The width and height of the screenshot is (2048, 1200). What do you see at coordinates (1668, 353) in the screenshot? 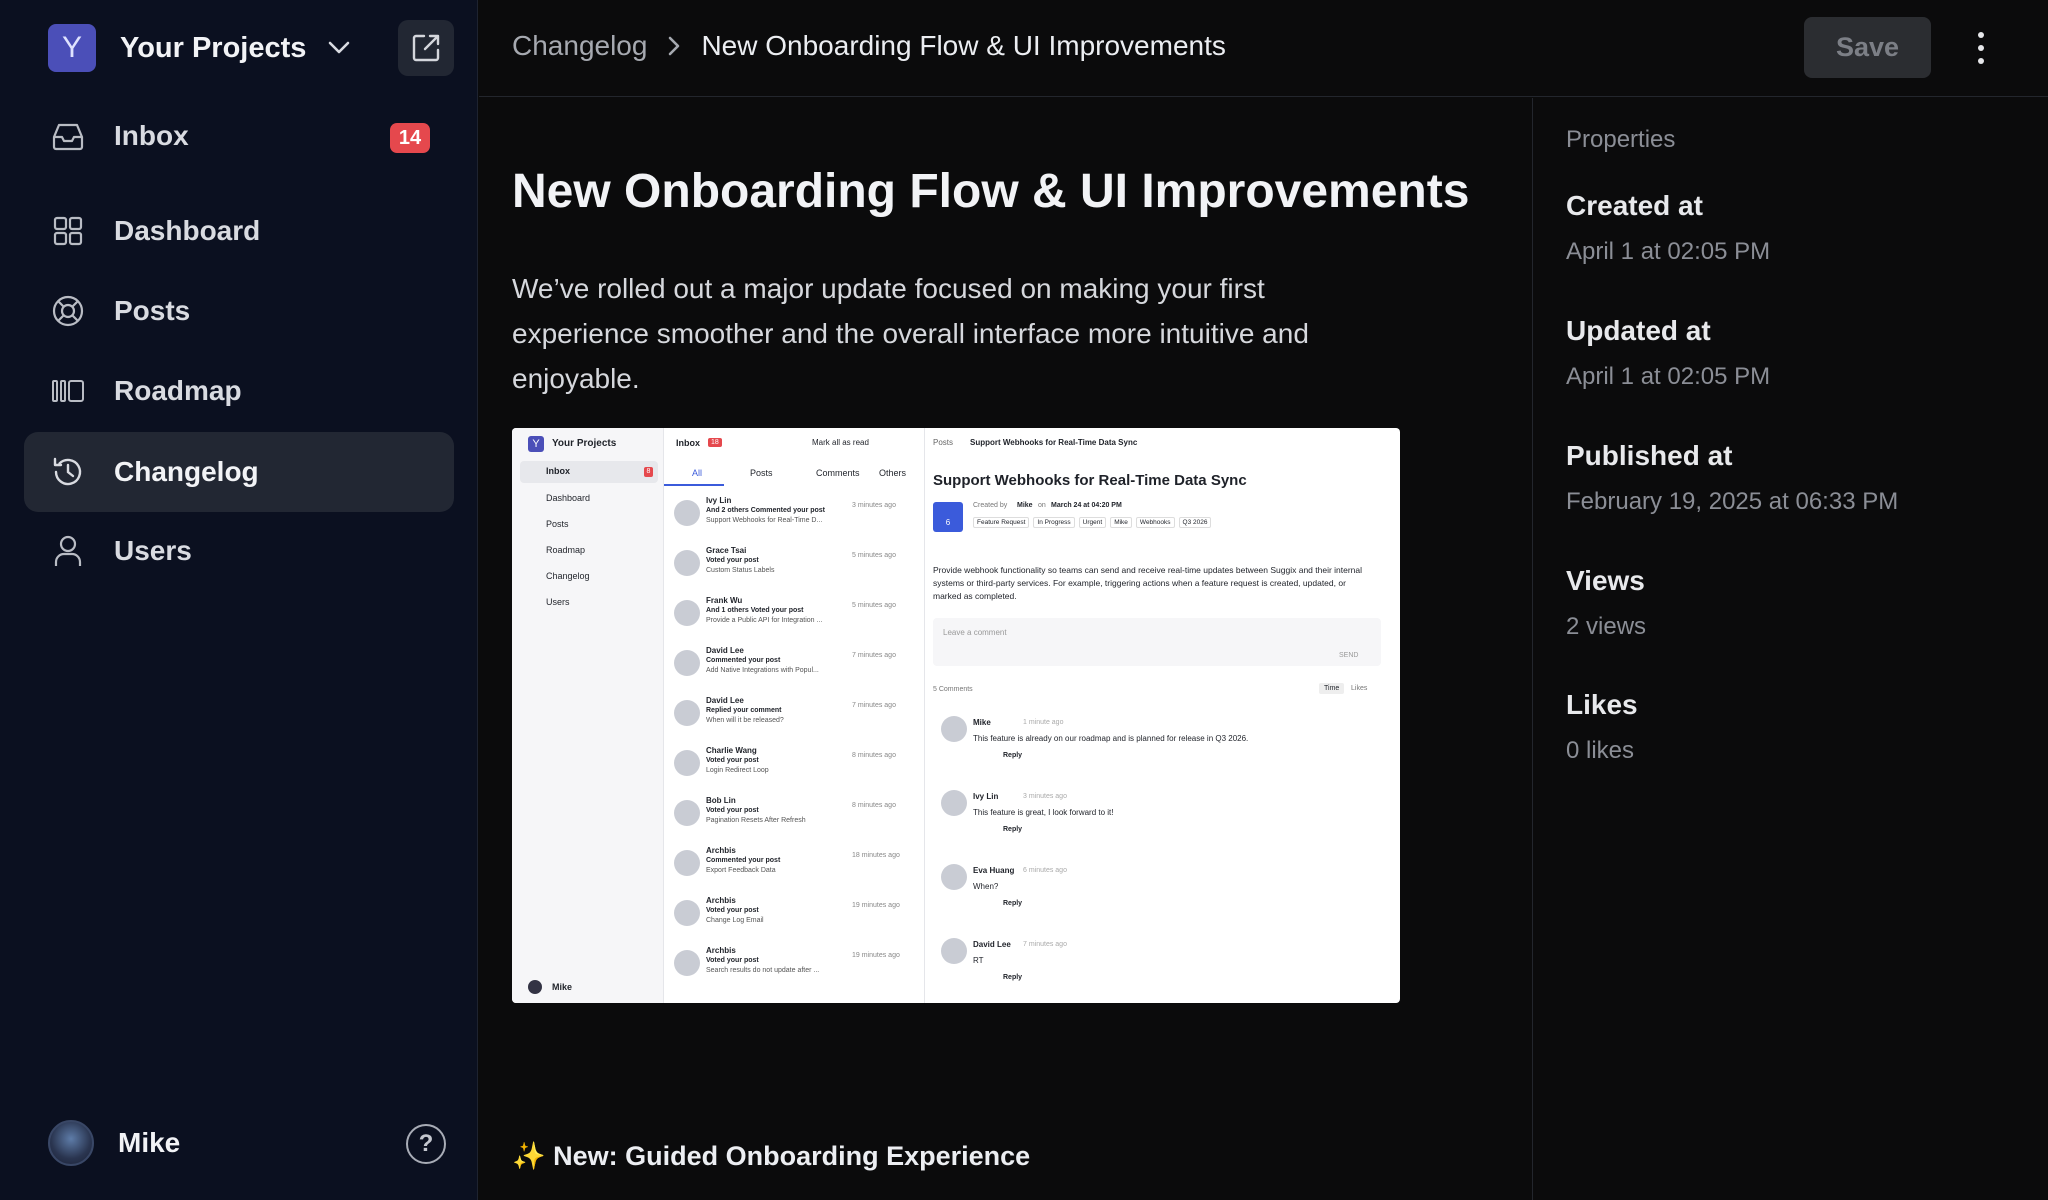
I see `property-updated-at: Updated at April 1 at 02:05 PM` at bounding box center [1668, 353].